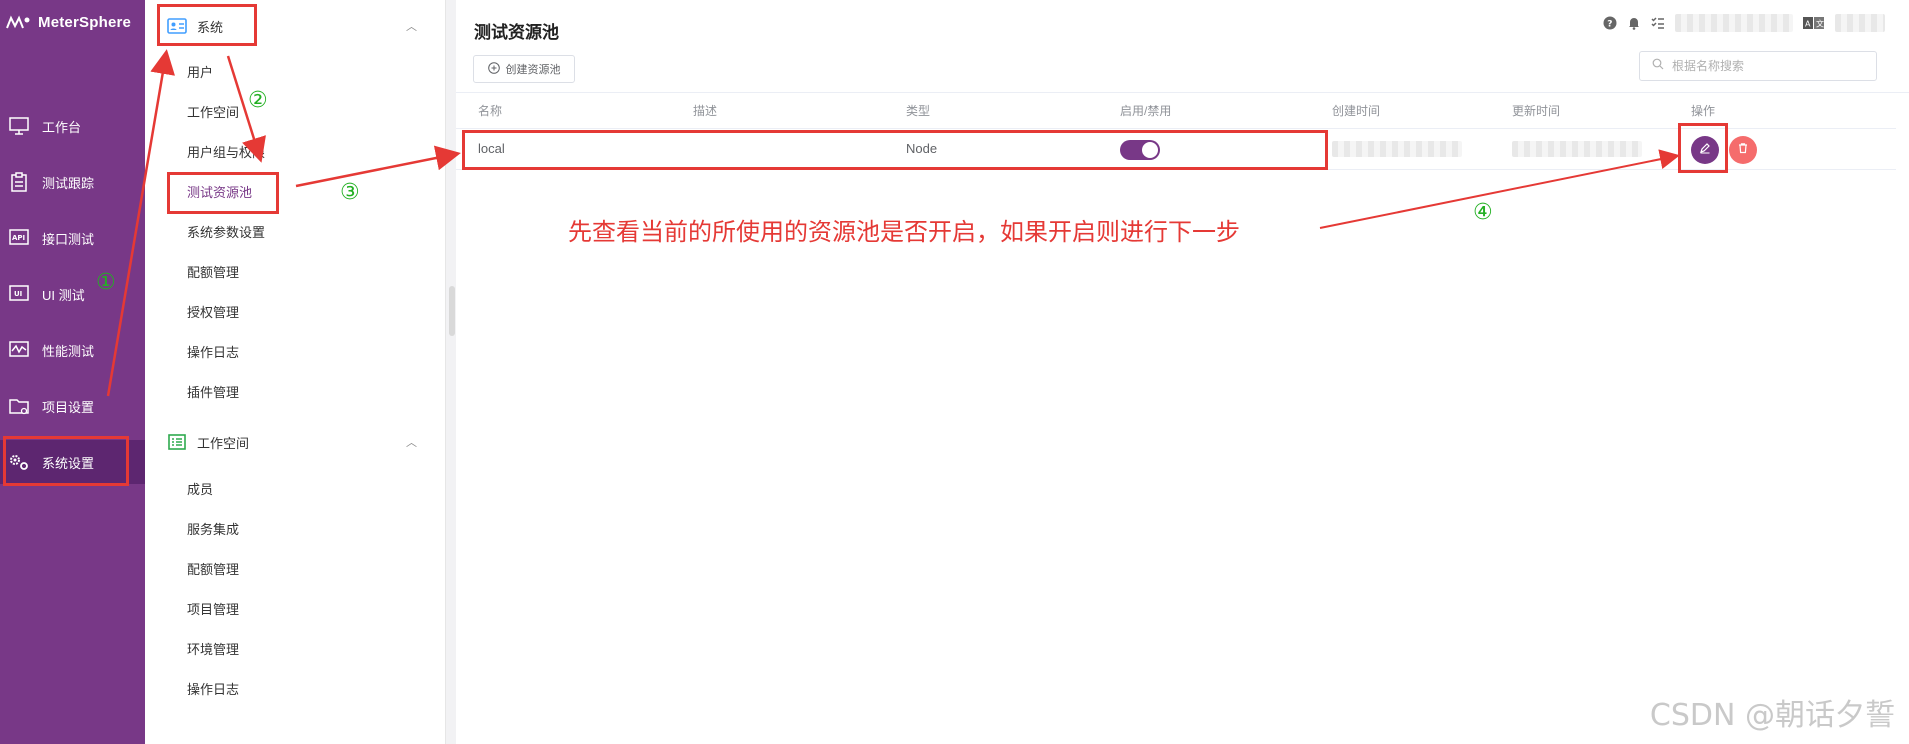 The height and width of the screenshot is (744, 1909). Describe the element at coordinates (213, 313) in the screenshot. I see `submenu-item-license: 授权管理` at that location.